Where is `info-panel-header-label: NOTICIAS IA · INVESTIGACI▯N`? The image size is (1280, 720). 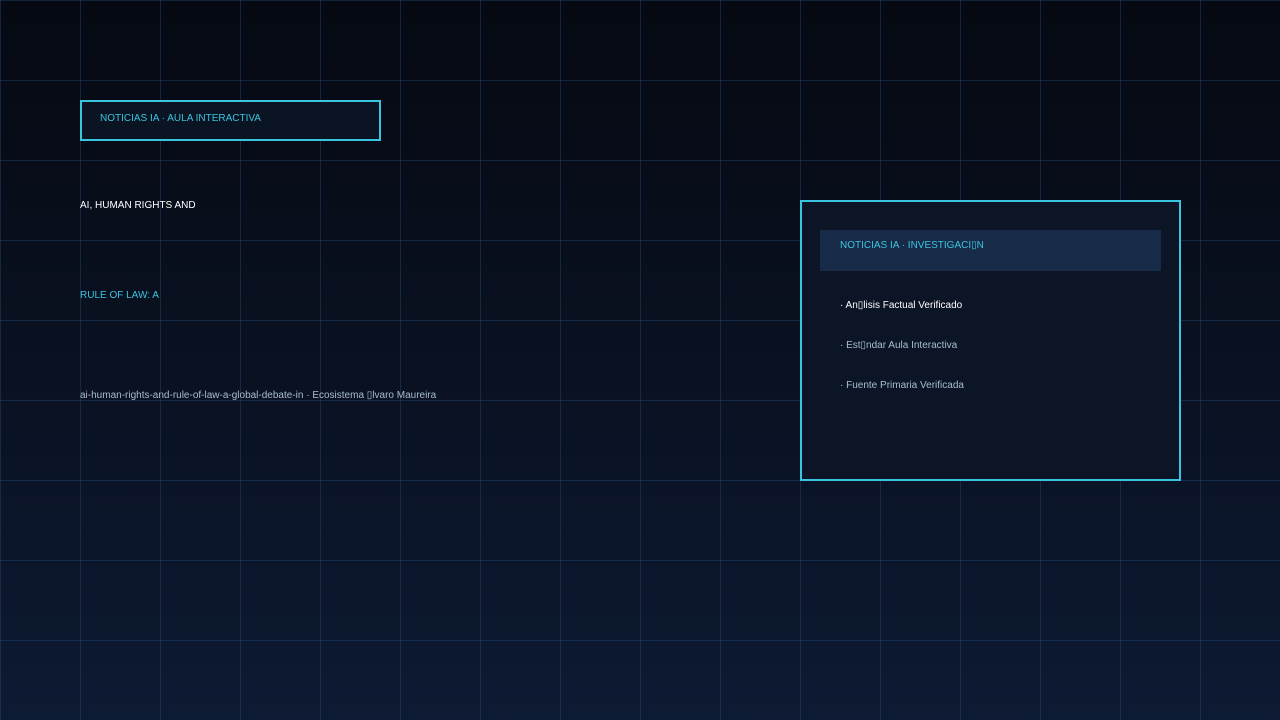 info-panel-header-label: NOTICIAS IA · INVESTIGACI▯N is located at coordinates (912, 245).